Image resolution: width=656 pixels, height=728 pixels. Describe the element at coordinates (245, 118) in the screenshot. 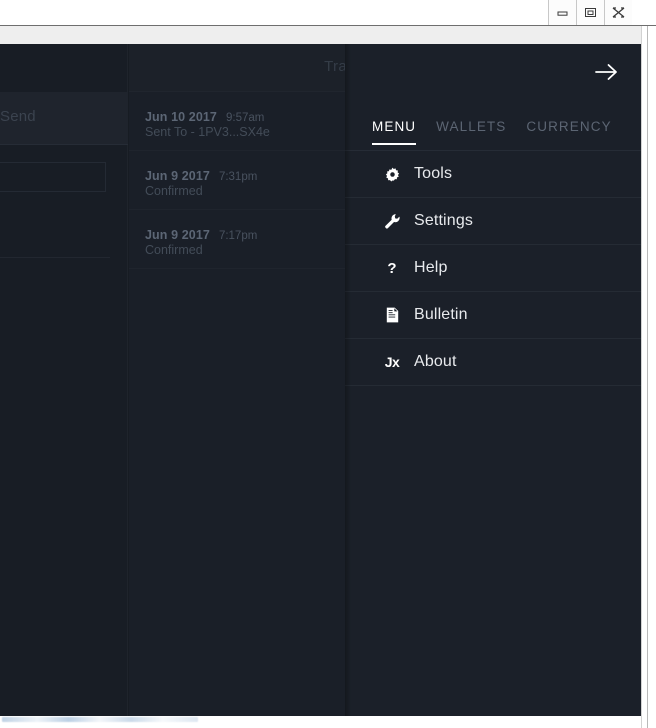

I see `transaction-time: 9:57am` at that location.